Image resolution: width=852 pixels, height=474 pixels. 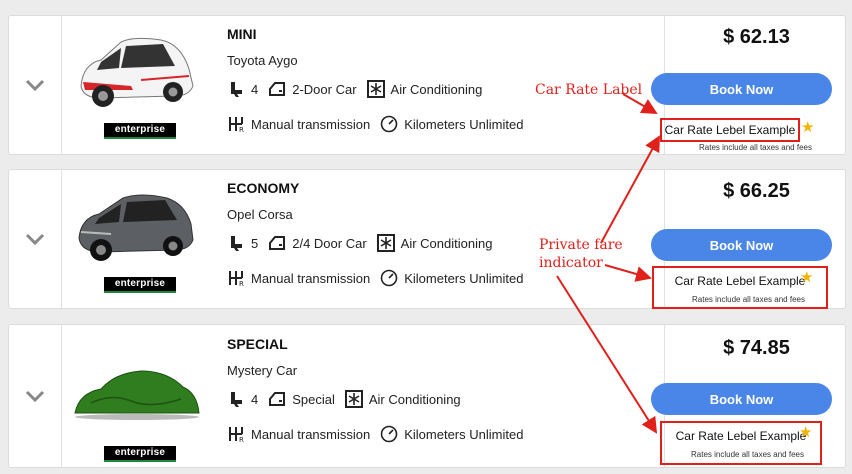 I want to click on annotation-arrows, so click(x=608, y=263).